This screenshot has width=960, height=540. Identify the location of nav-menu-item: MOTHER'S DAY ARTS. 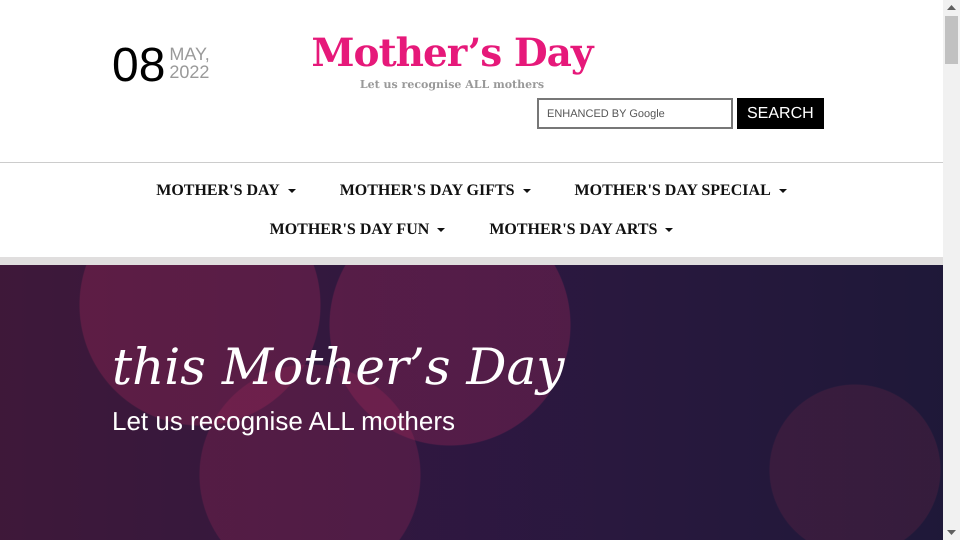
(581, 229).